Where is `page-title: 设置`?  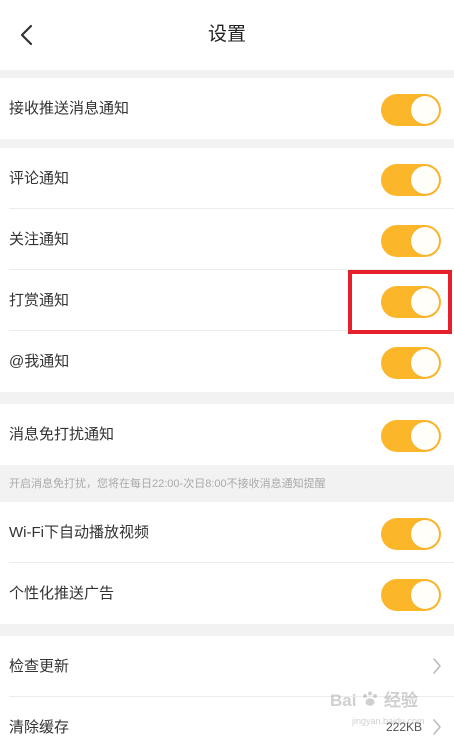 page-title: 设置 is located at coordinates (226, 34).